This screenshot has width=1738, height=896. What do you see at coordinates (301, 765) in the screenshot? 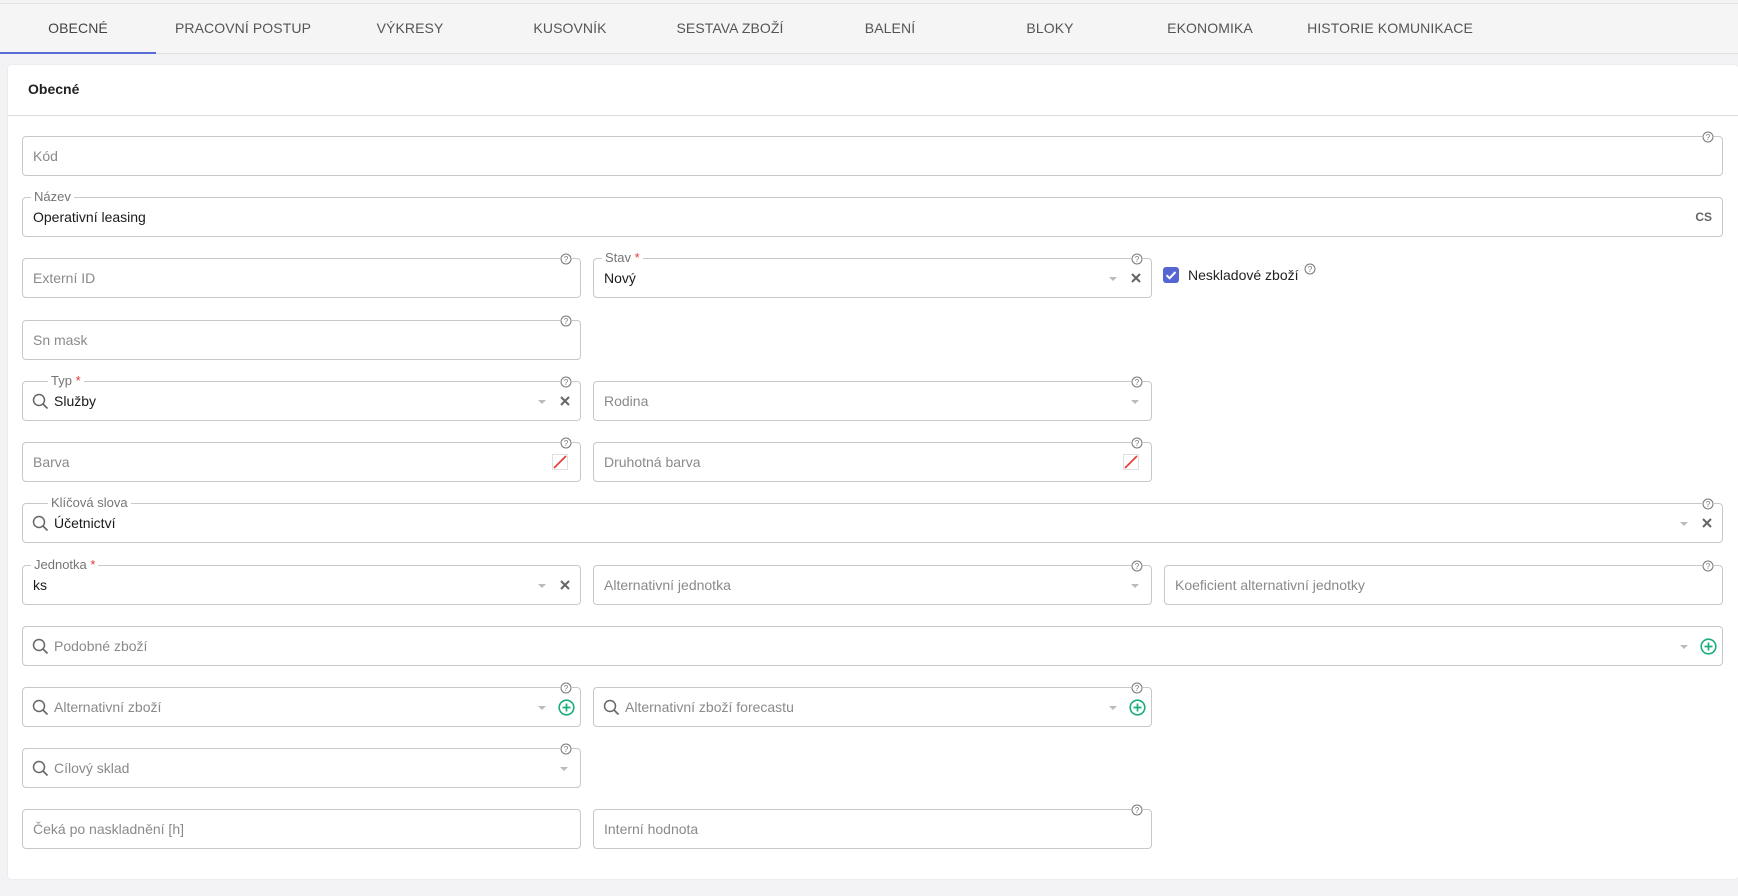
I see `cilovy-sklad-select: Cílový sklad ?` at bounding box center [301, 765].